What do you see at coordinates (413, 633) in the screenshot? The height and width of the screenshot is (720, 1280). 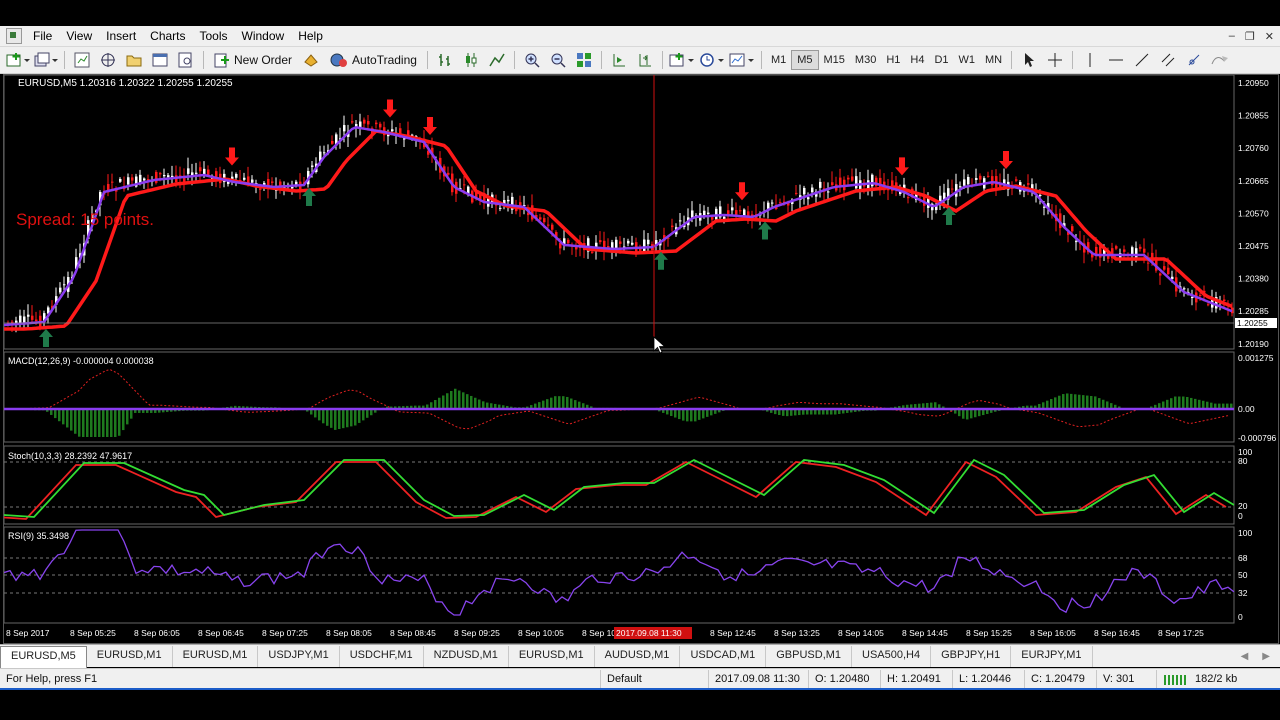 I see `time-tick-label: 8 Sep 08:45` at bounding box center [413, 633].